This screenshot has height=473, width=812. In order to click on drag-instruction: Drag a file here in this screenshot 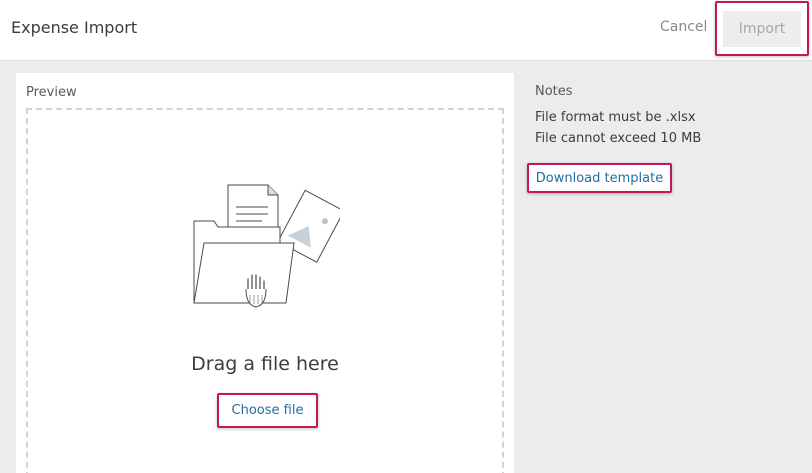, I will do `click(265, 364)`.